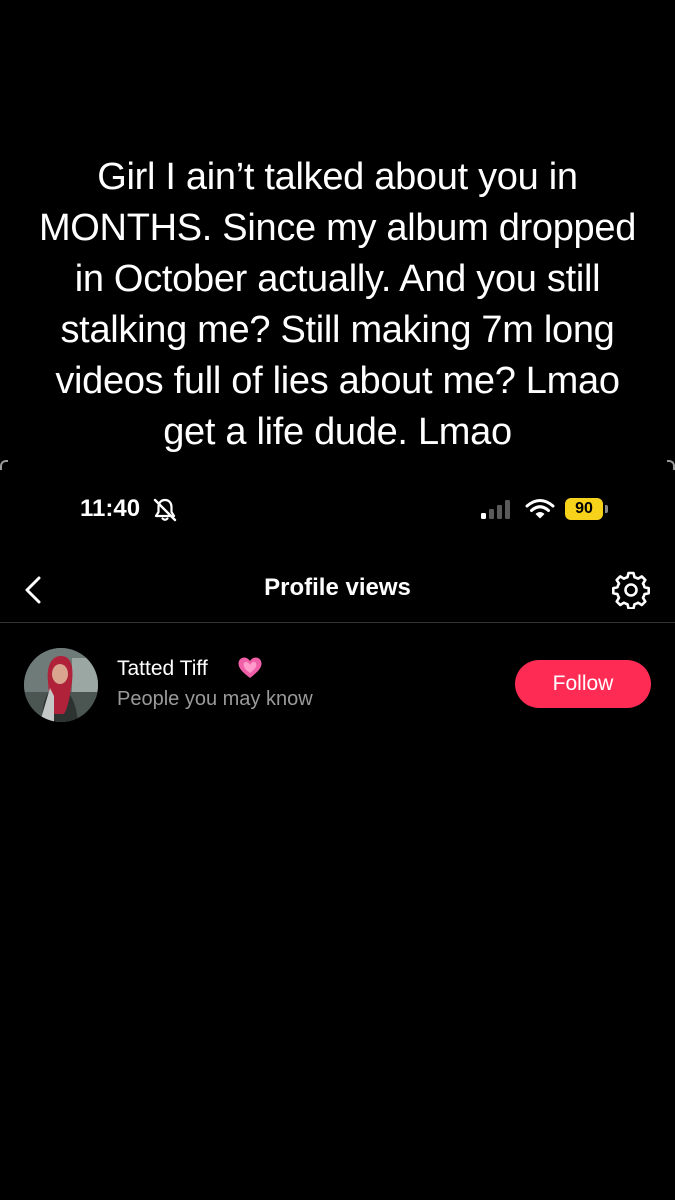  I want to click on battery-tip, so click(606, 509).